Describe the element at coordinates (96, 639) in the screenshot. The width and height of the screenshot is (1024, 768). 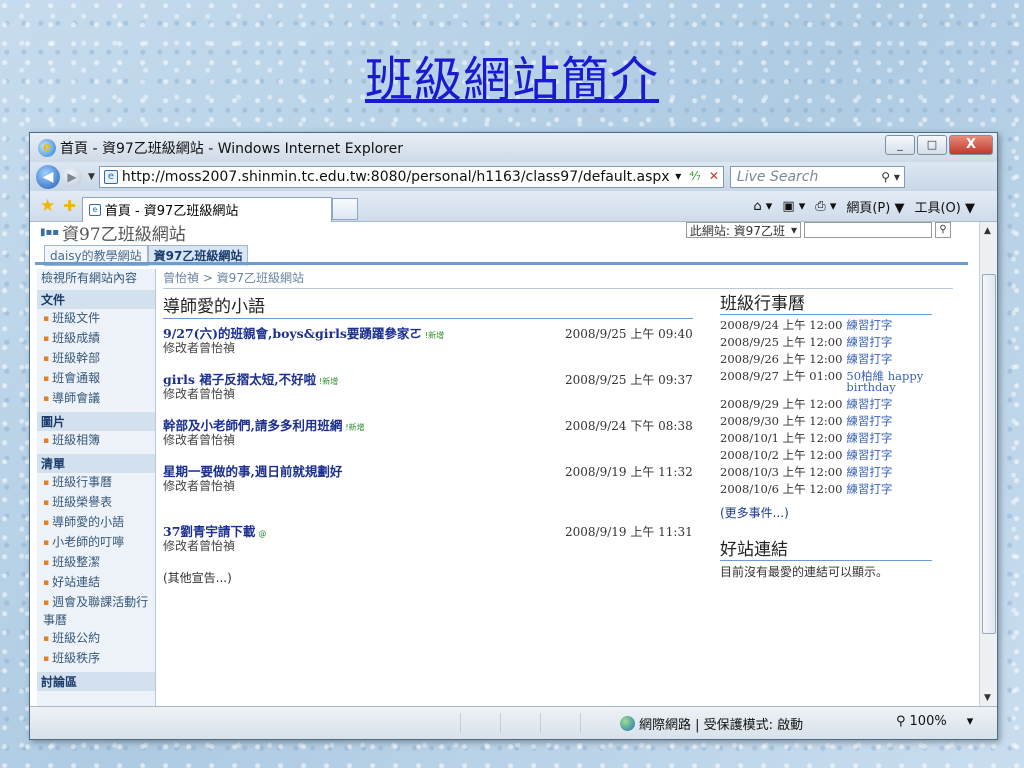
I see `nav-item: 班級公約` at that location.